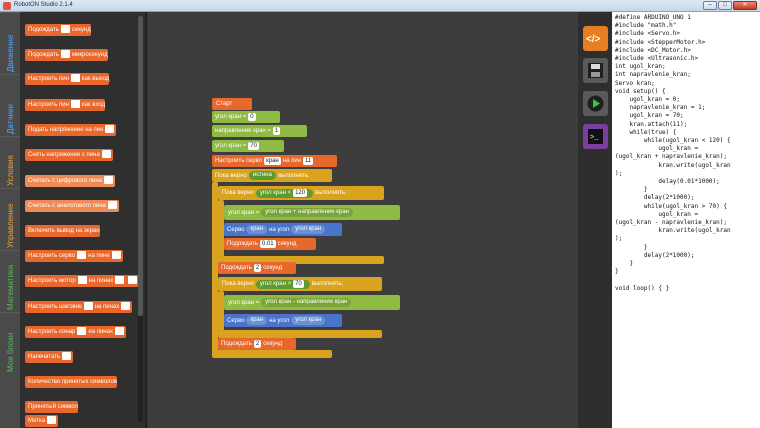 The image size is (760, 428). I want to click on pin-field: 11, so click(308, 161).